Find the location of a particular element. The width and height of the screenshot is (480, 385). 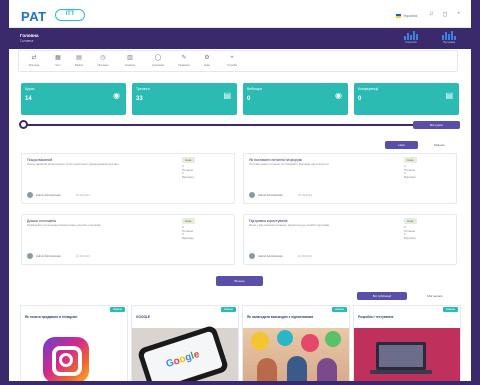

progress-slider-handle is located at coordinates (23, 124).